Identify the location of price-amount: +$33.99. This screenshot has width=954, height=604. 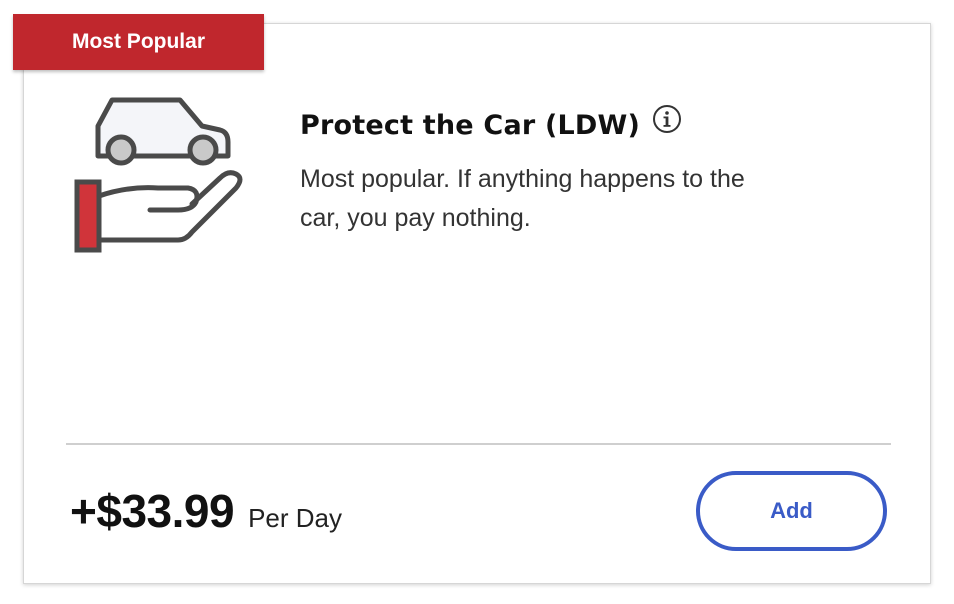
(152, 511).